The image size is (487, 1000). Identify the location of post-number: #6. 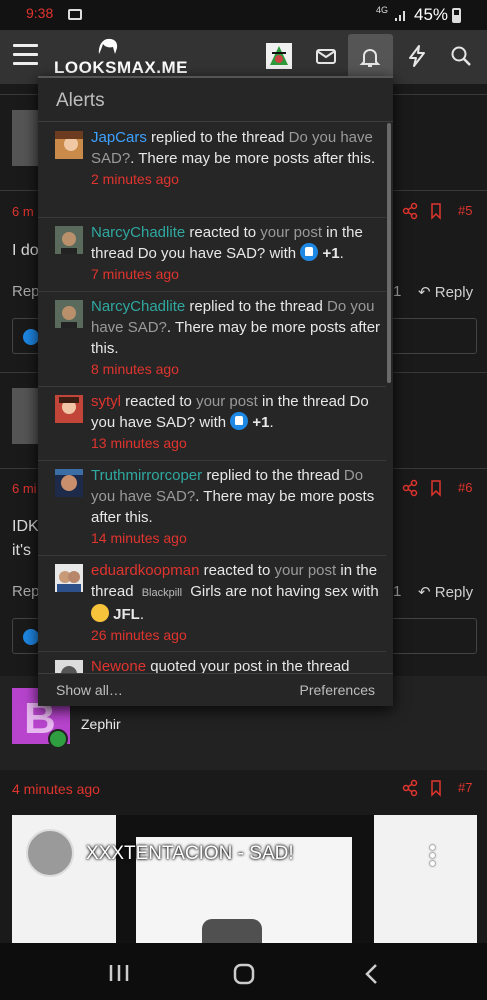
(465, 487).